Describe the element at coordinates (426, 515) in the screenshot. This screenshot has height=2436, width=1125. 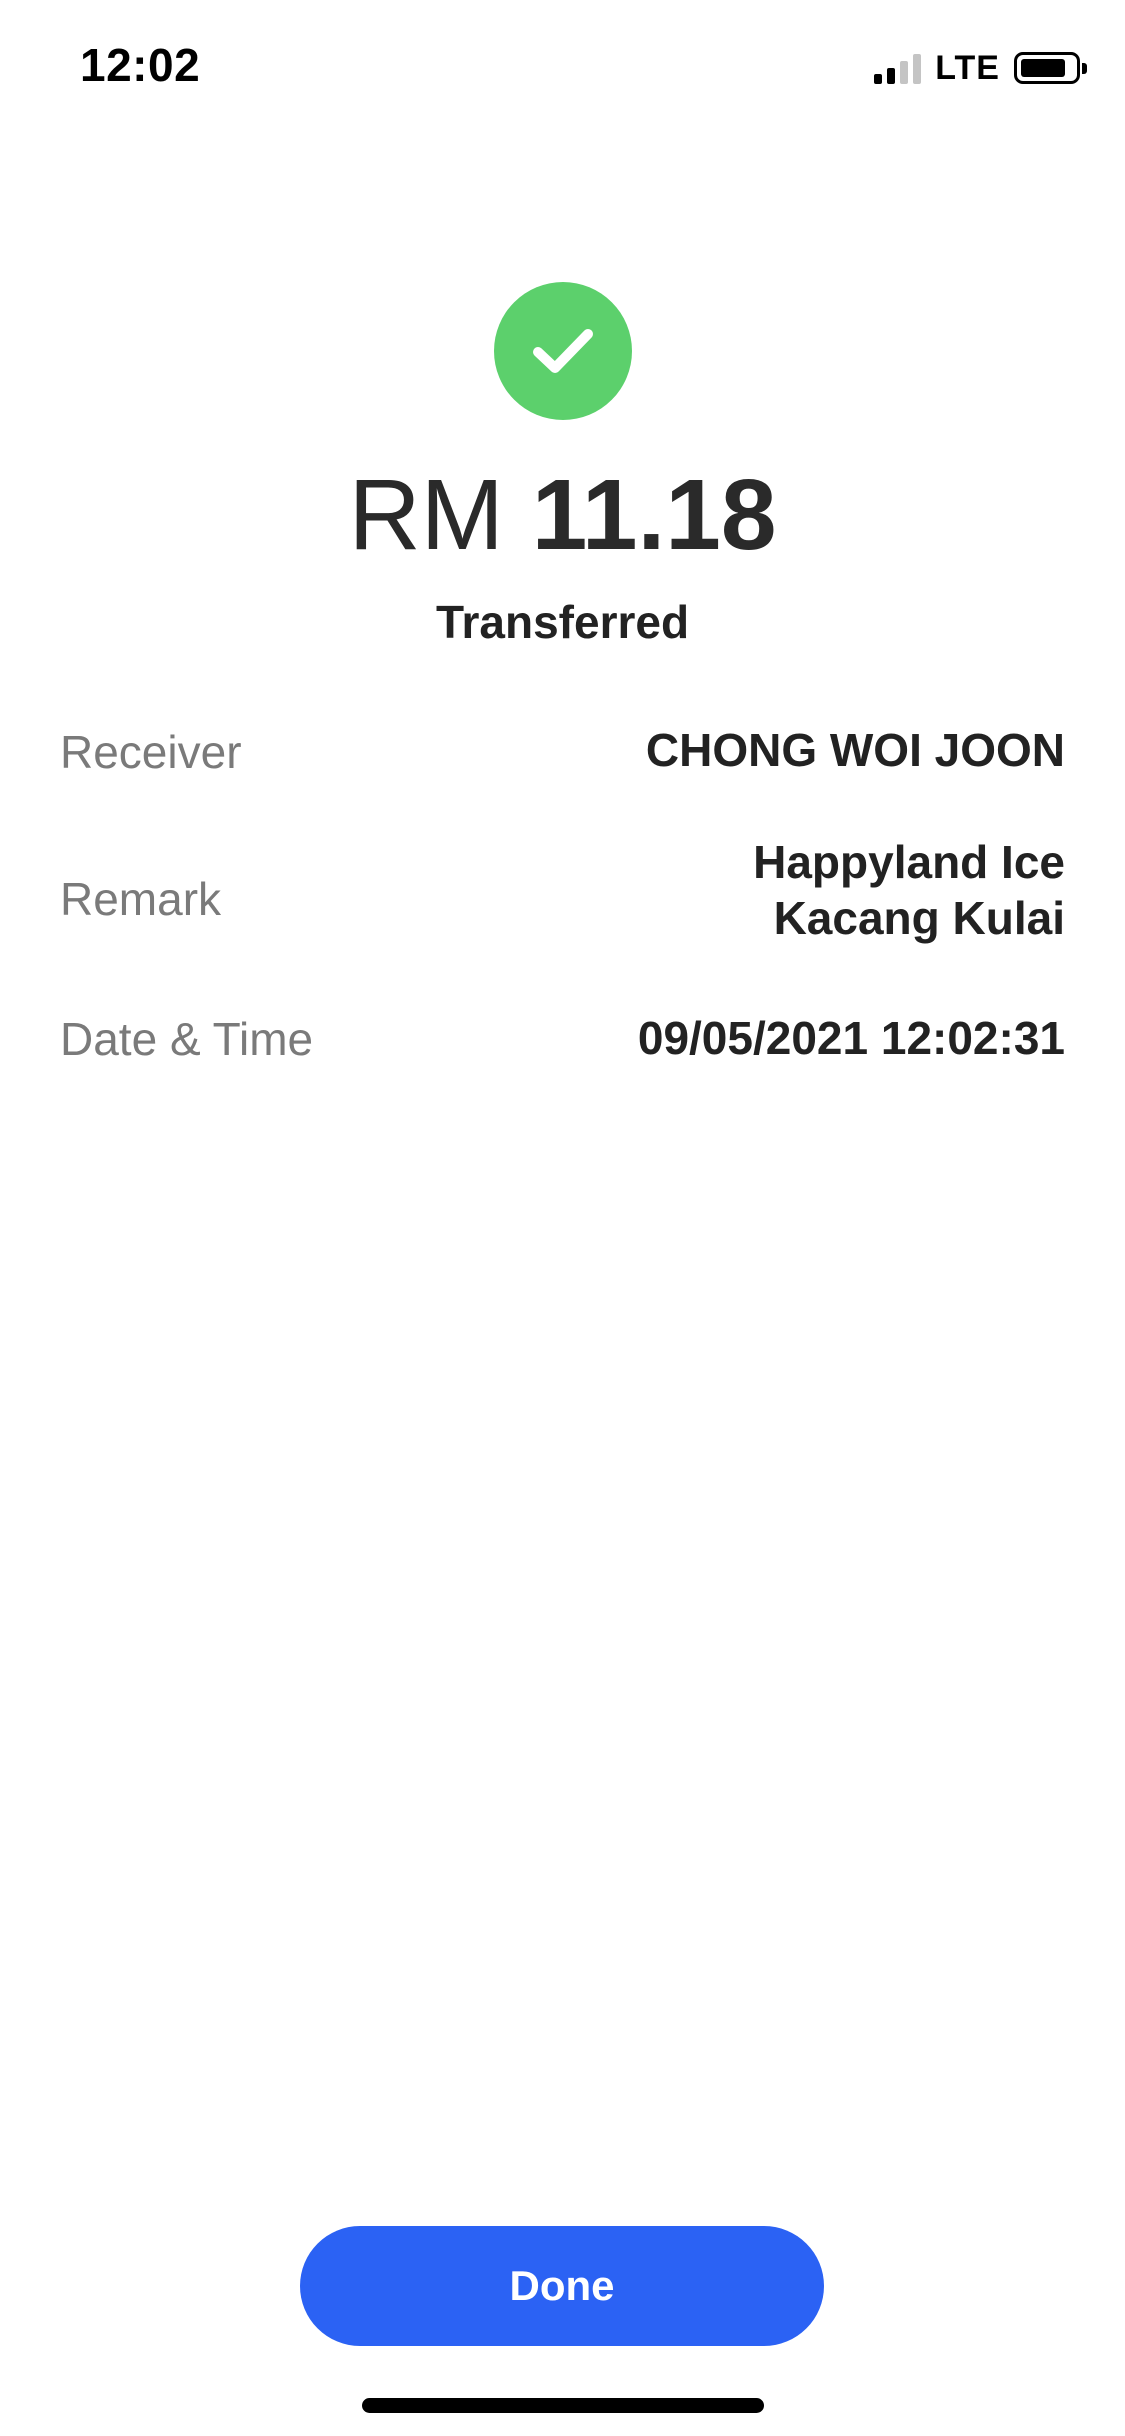
I see `currency-label: RM` at that location.